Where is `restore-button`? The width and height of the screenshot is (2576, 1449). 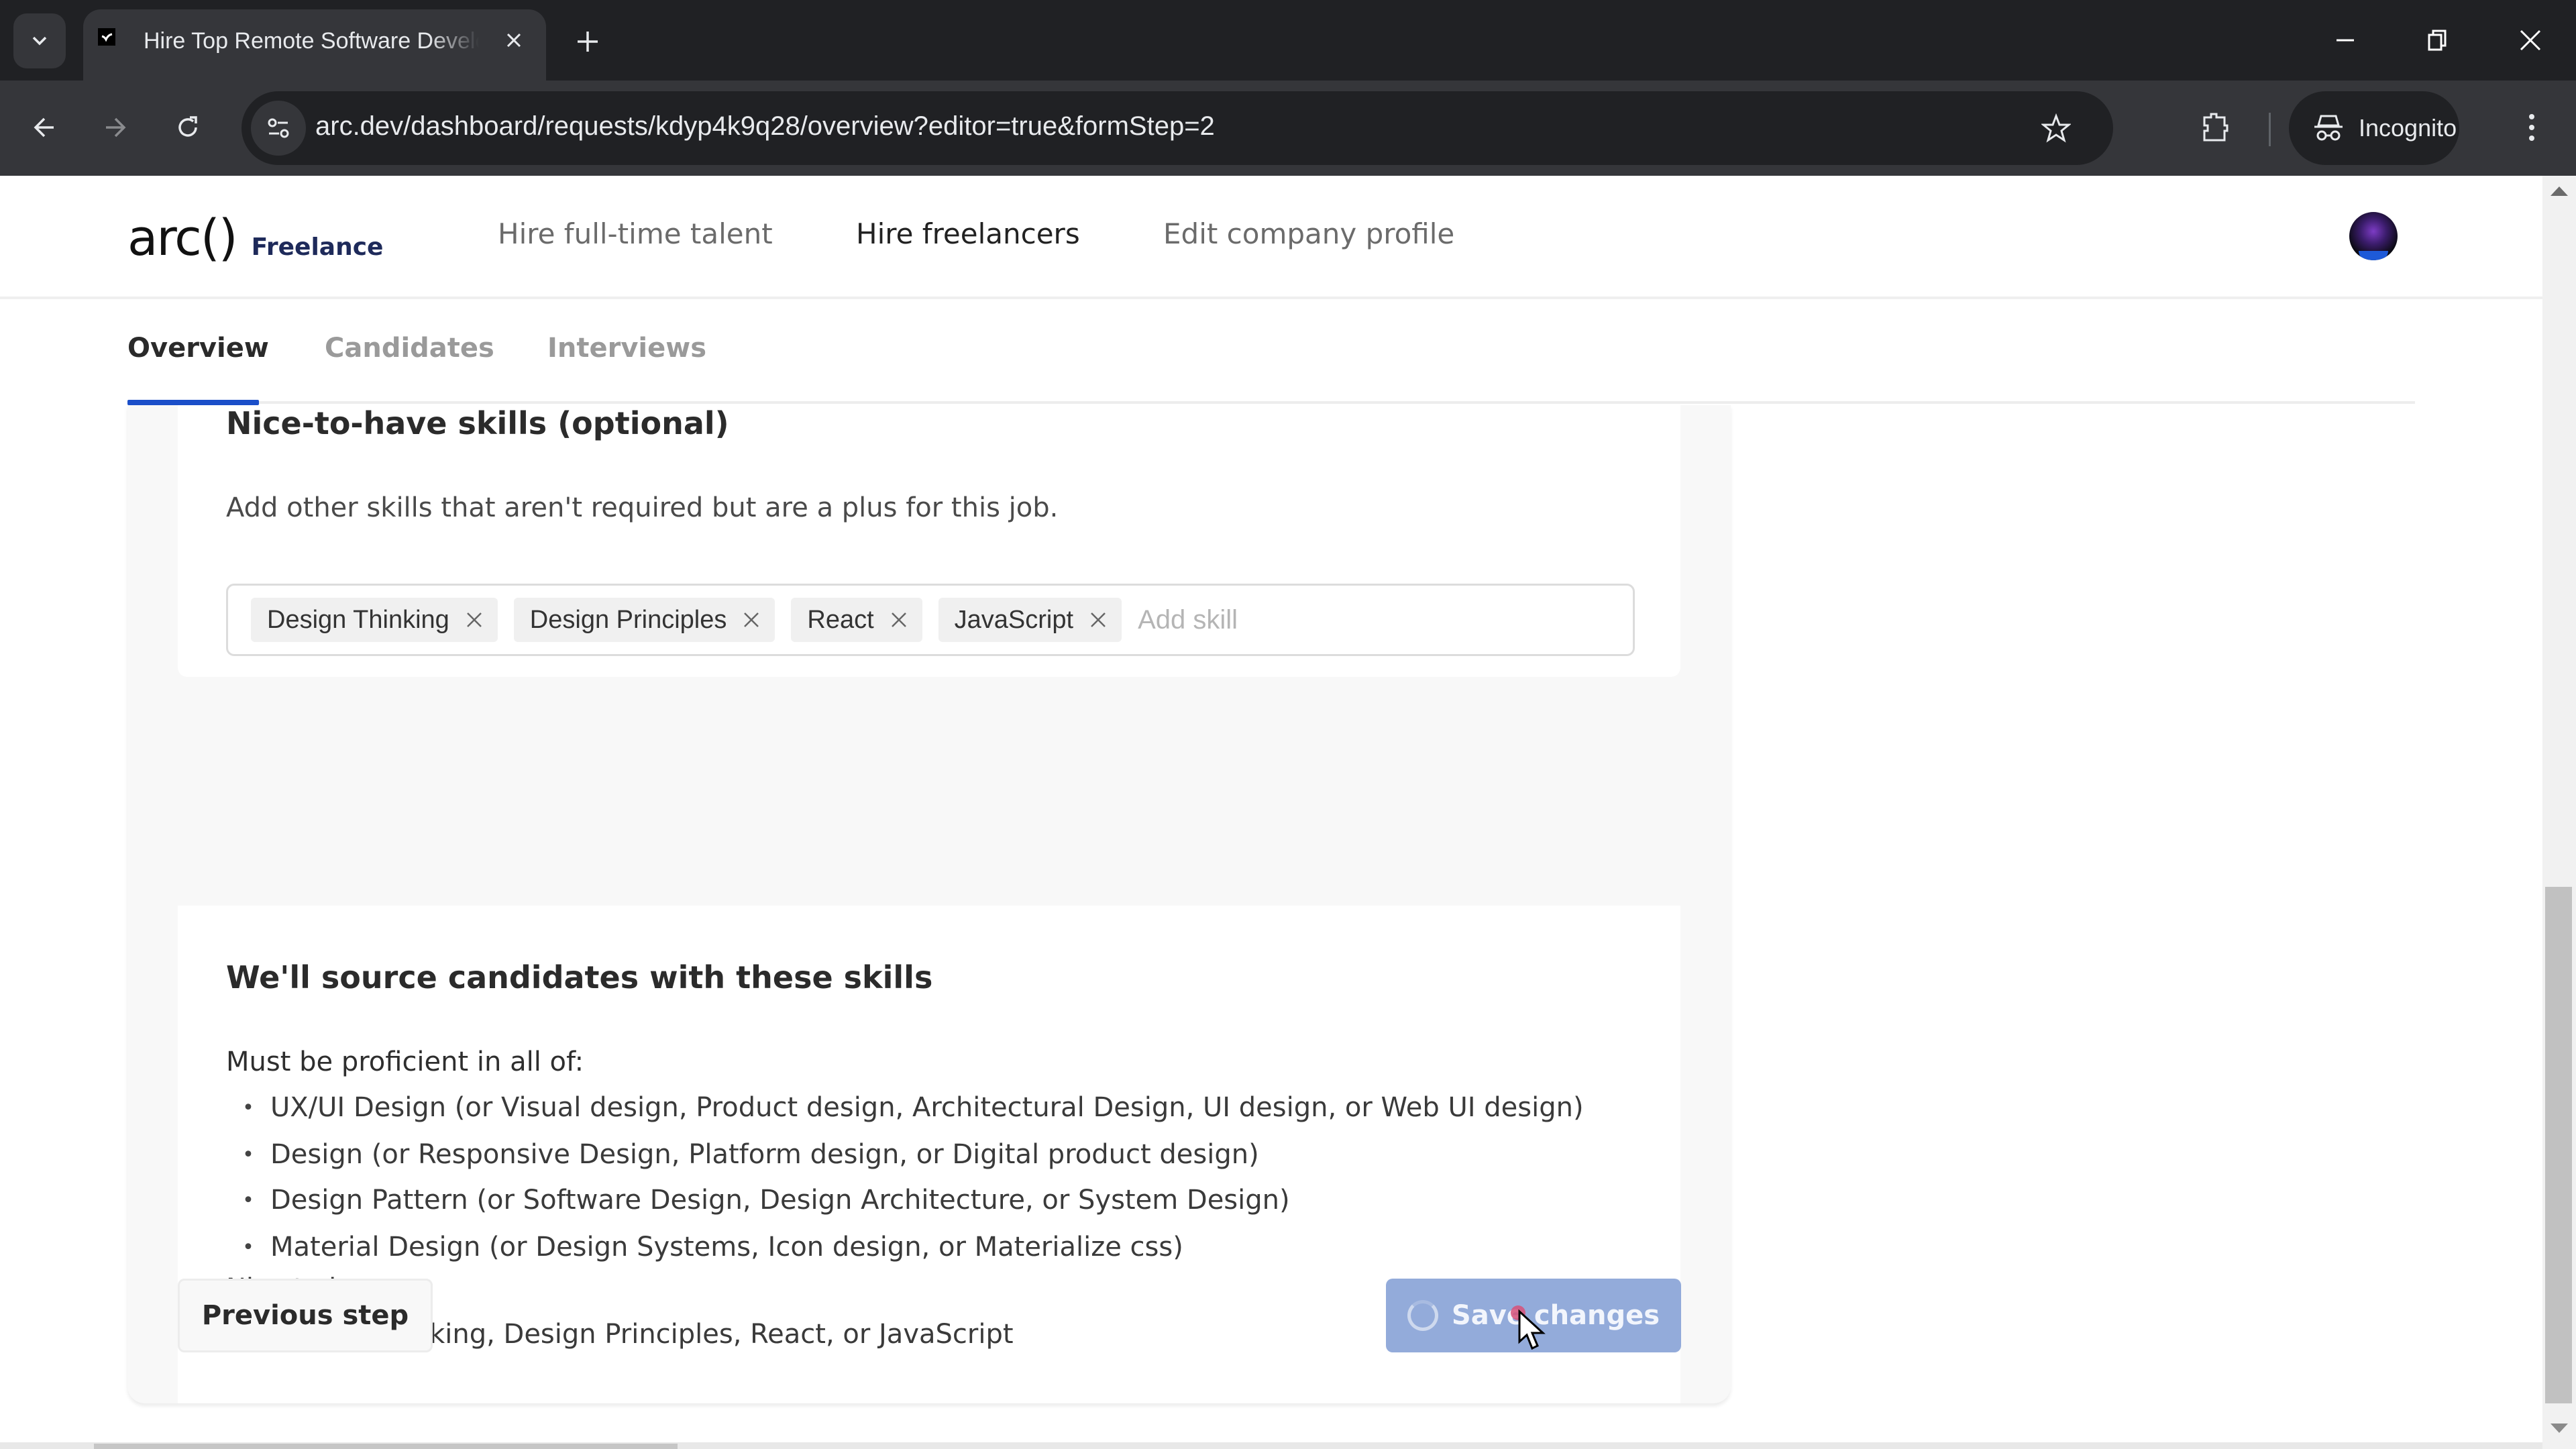
restore-button is located at coordinates (2438, 40).